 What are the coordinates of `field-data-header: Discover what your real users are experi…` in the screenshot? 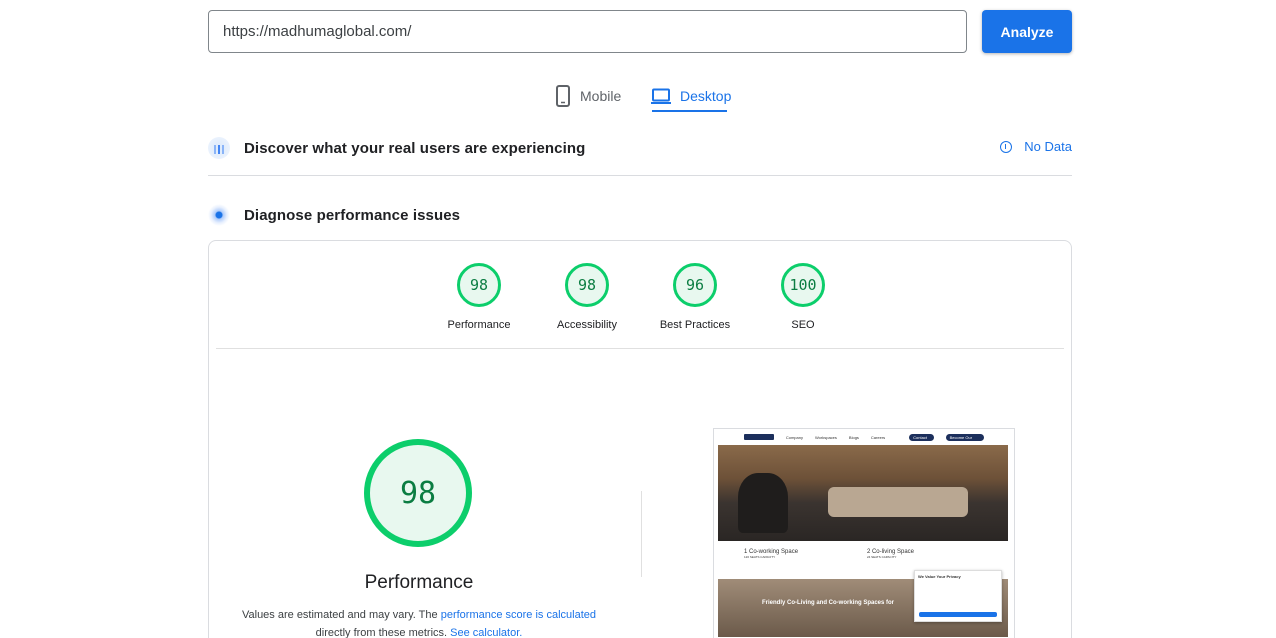 It's located at (640, 148).